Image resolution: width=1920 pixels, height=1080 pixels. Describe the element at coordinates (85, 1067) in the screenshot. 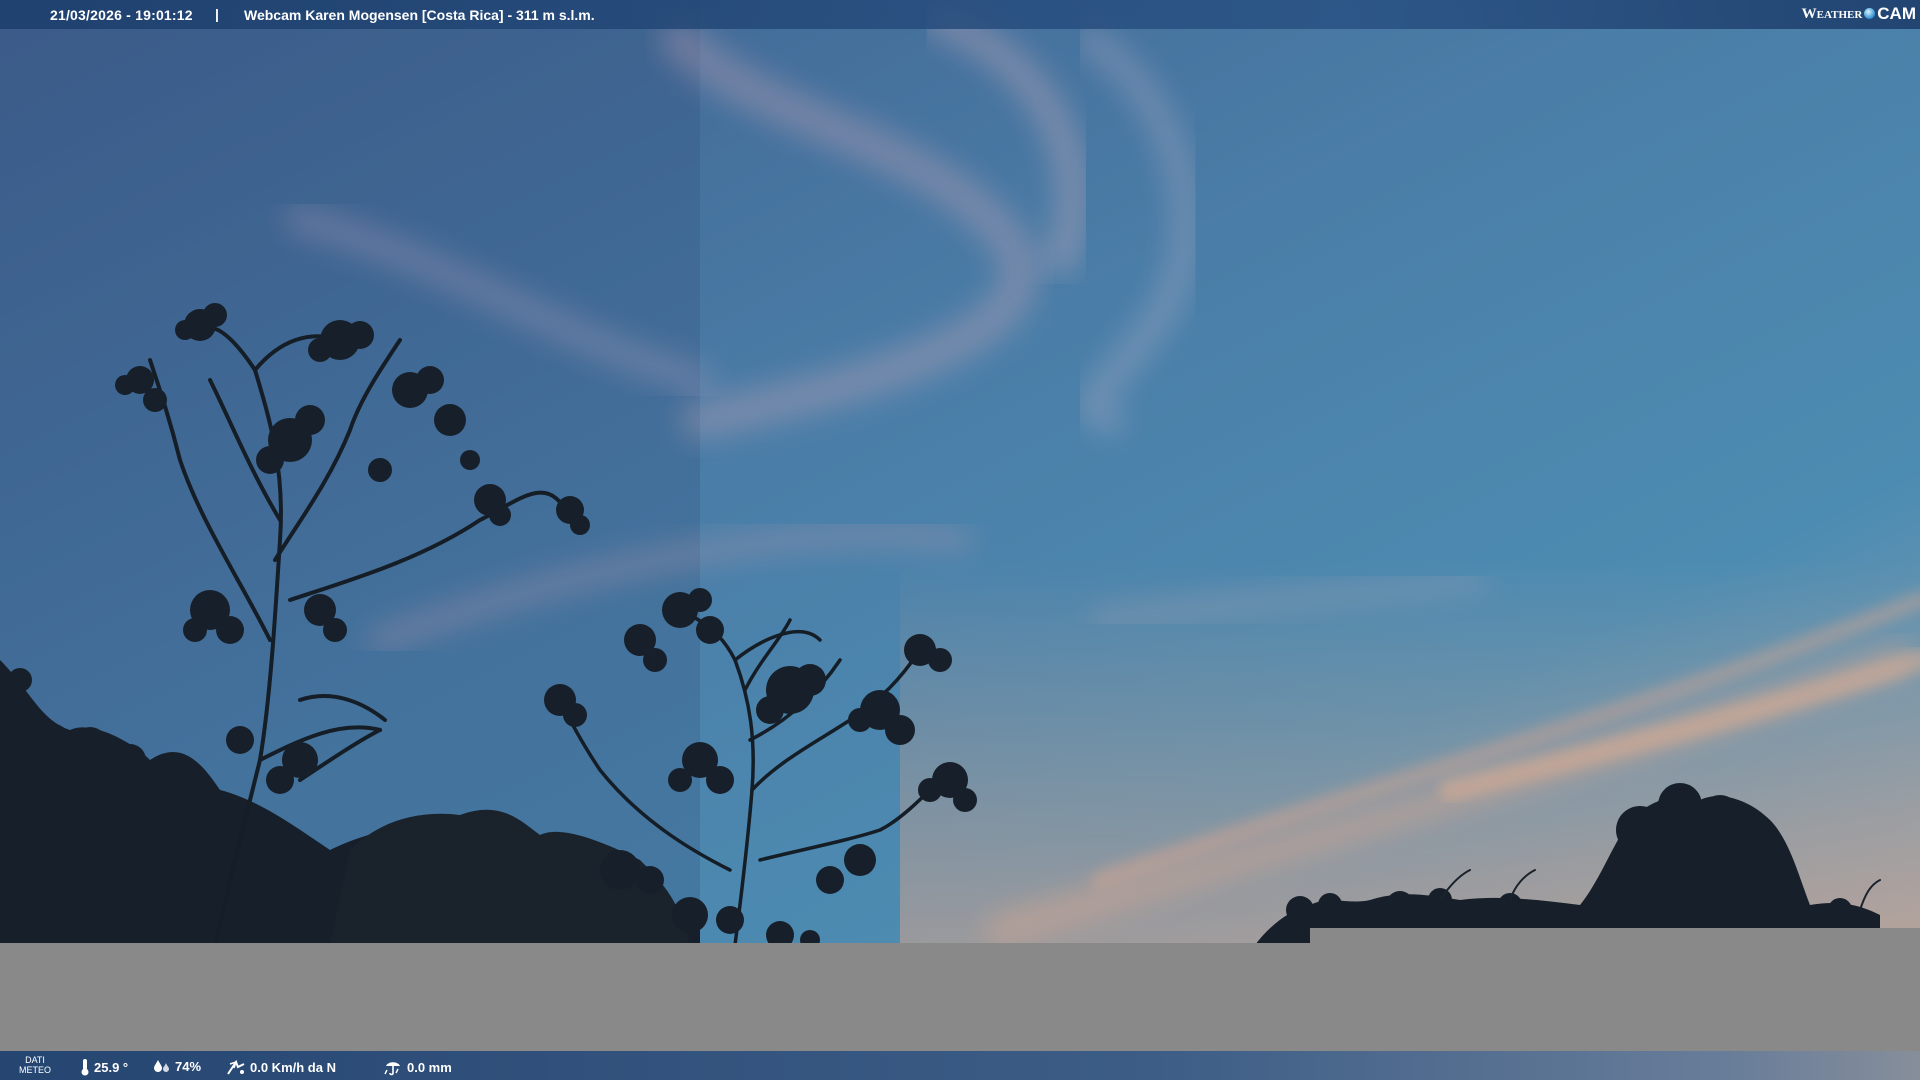

I see `thermometer-icon` at that location.